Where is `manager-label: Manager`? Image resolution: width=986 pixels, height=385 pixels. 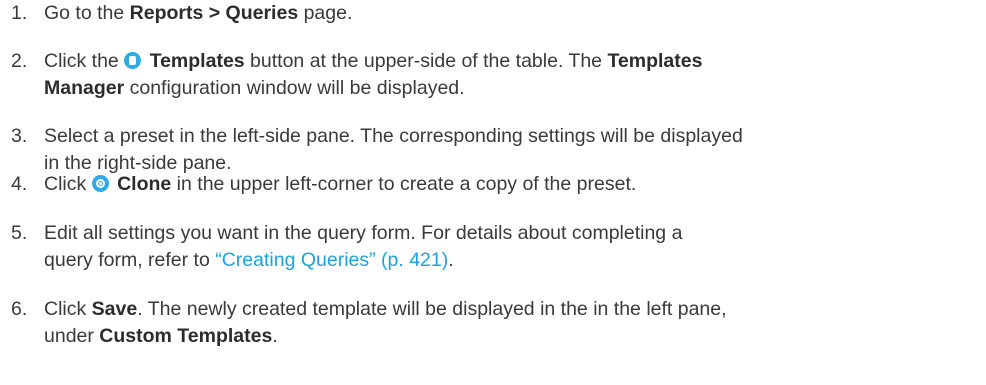
manager-label: Manager is located at coordinates (84, 88).